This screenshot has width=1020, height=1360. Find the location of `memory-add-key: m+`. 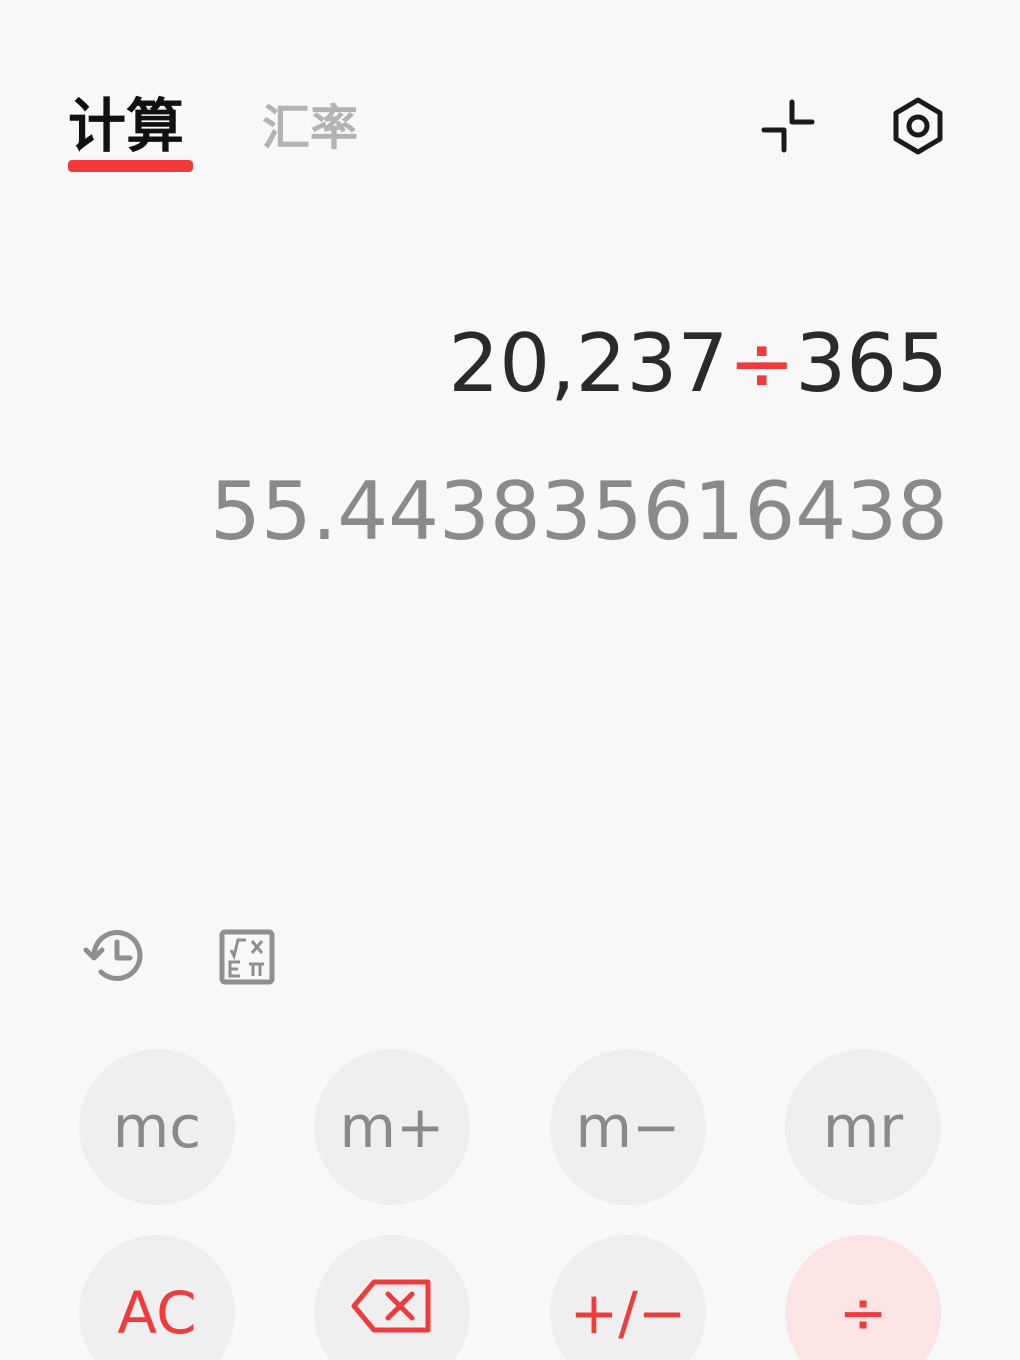

memory-add-key: m+ is located at coordinates (392, 1127).